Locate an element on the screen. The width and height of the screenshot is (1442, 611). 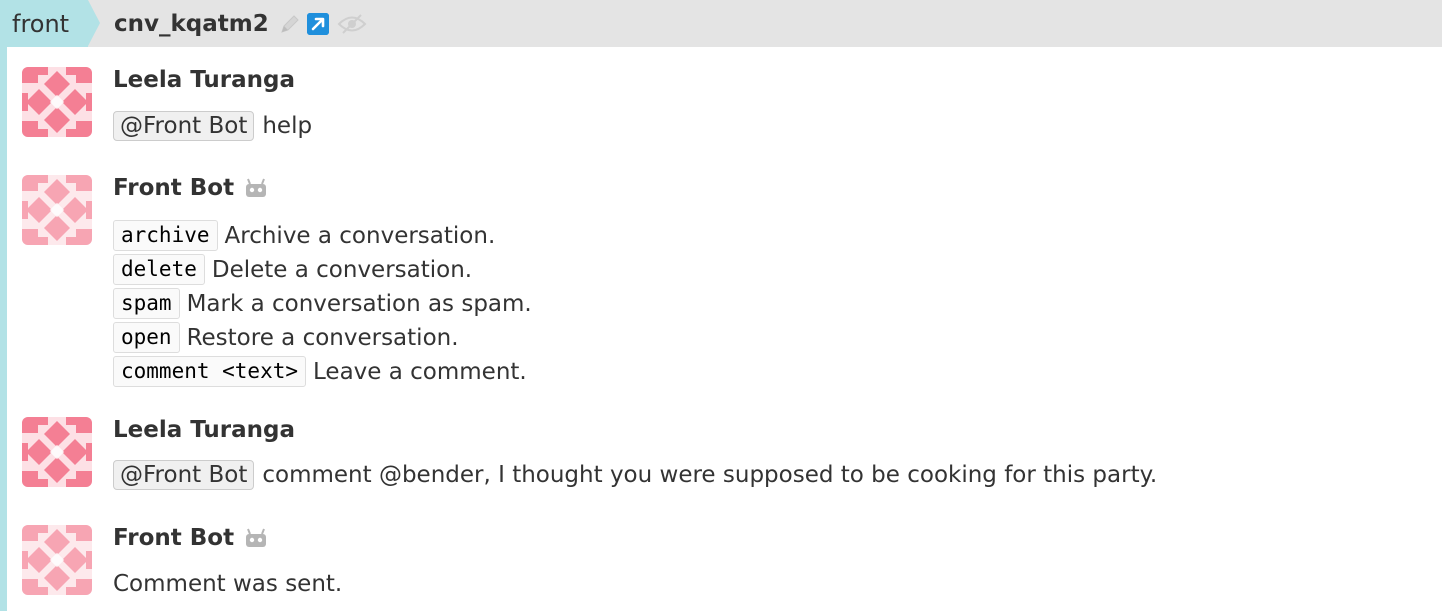
stream-name: front is located at coordinates (41, 23).